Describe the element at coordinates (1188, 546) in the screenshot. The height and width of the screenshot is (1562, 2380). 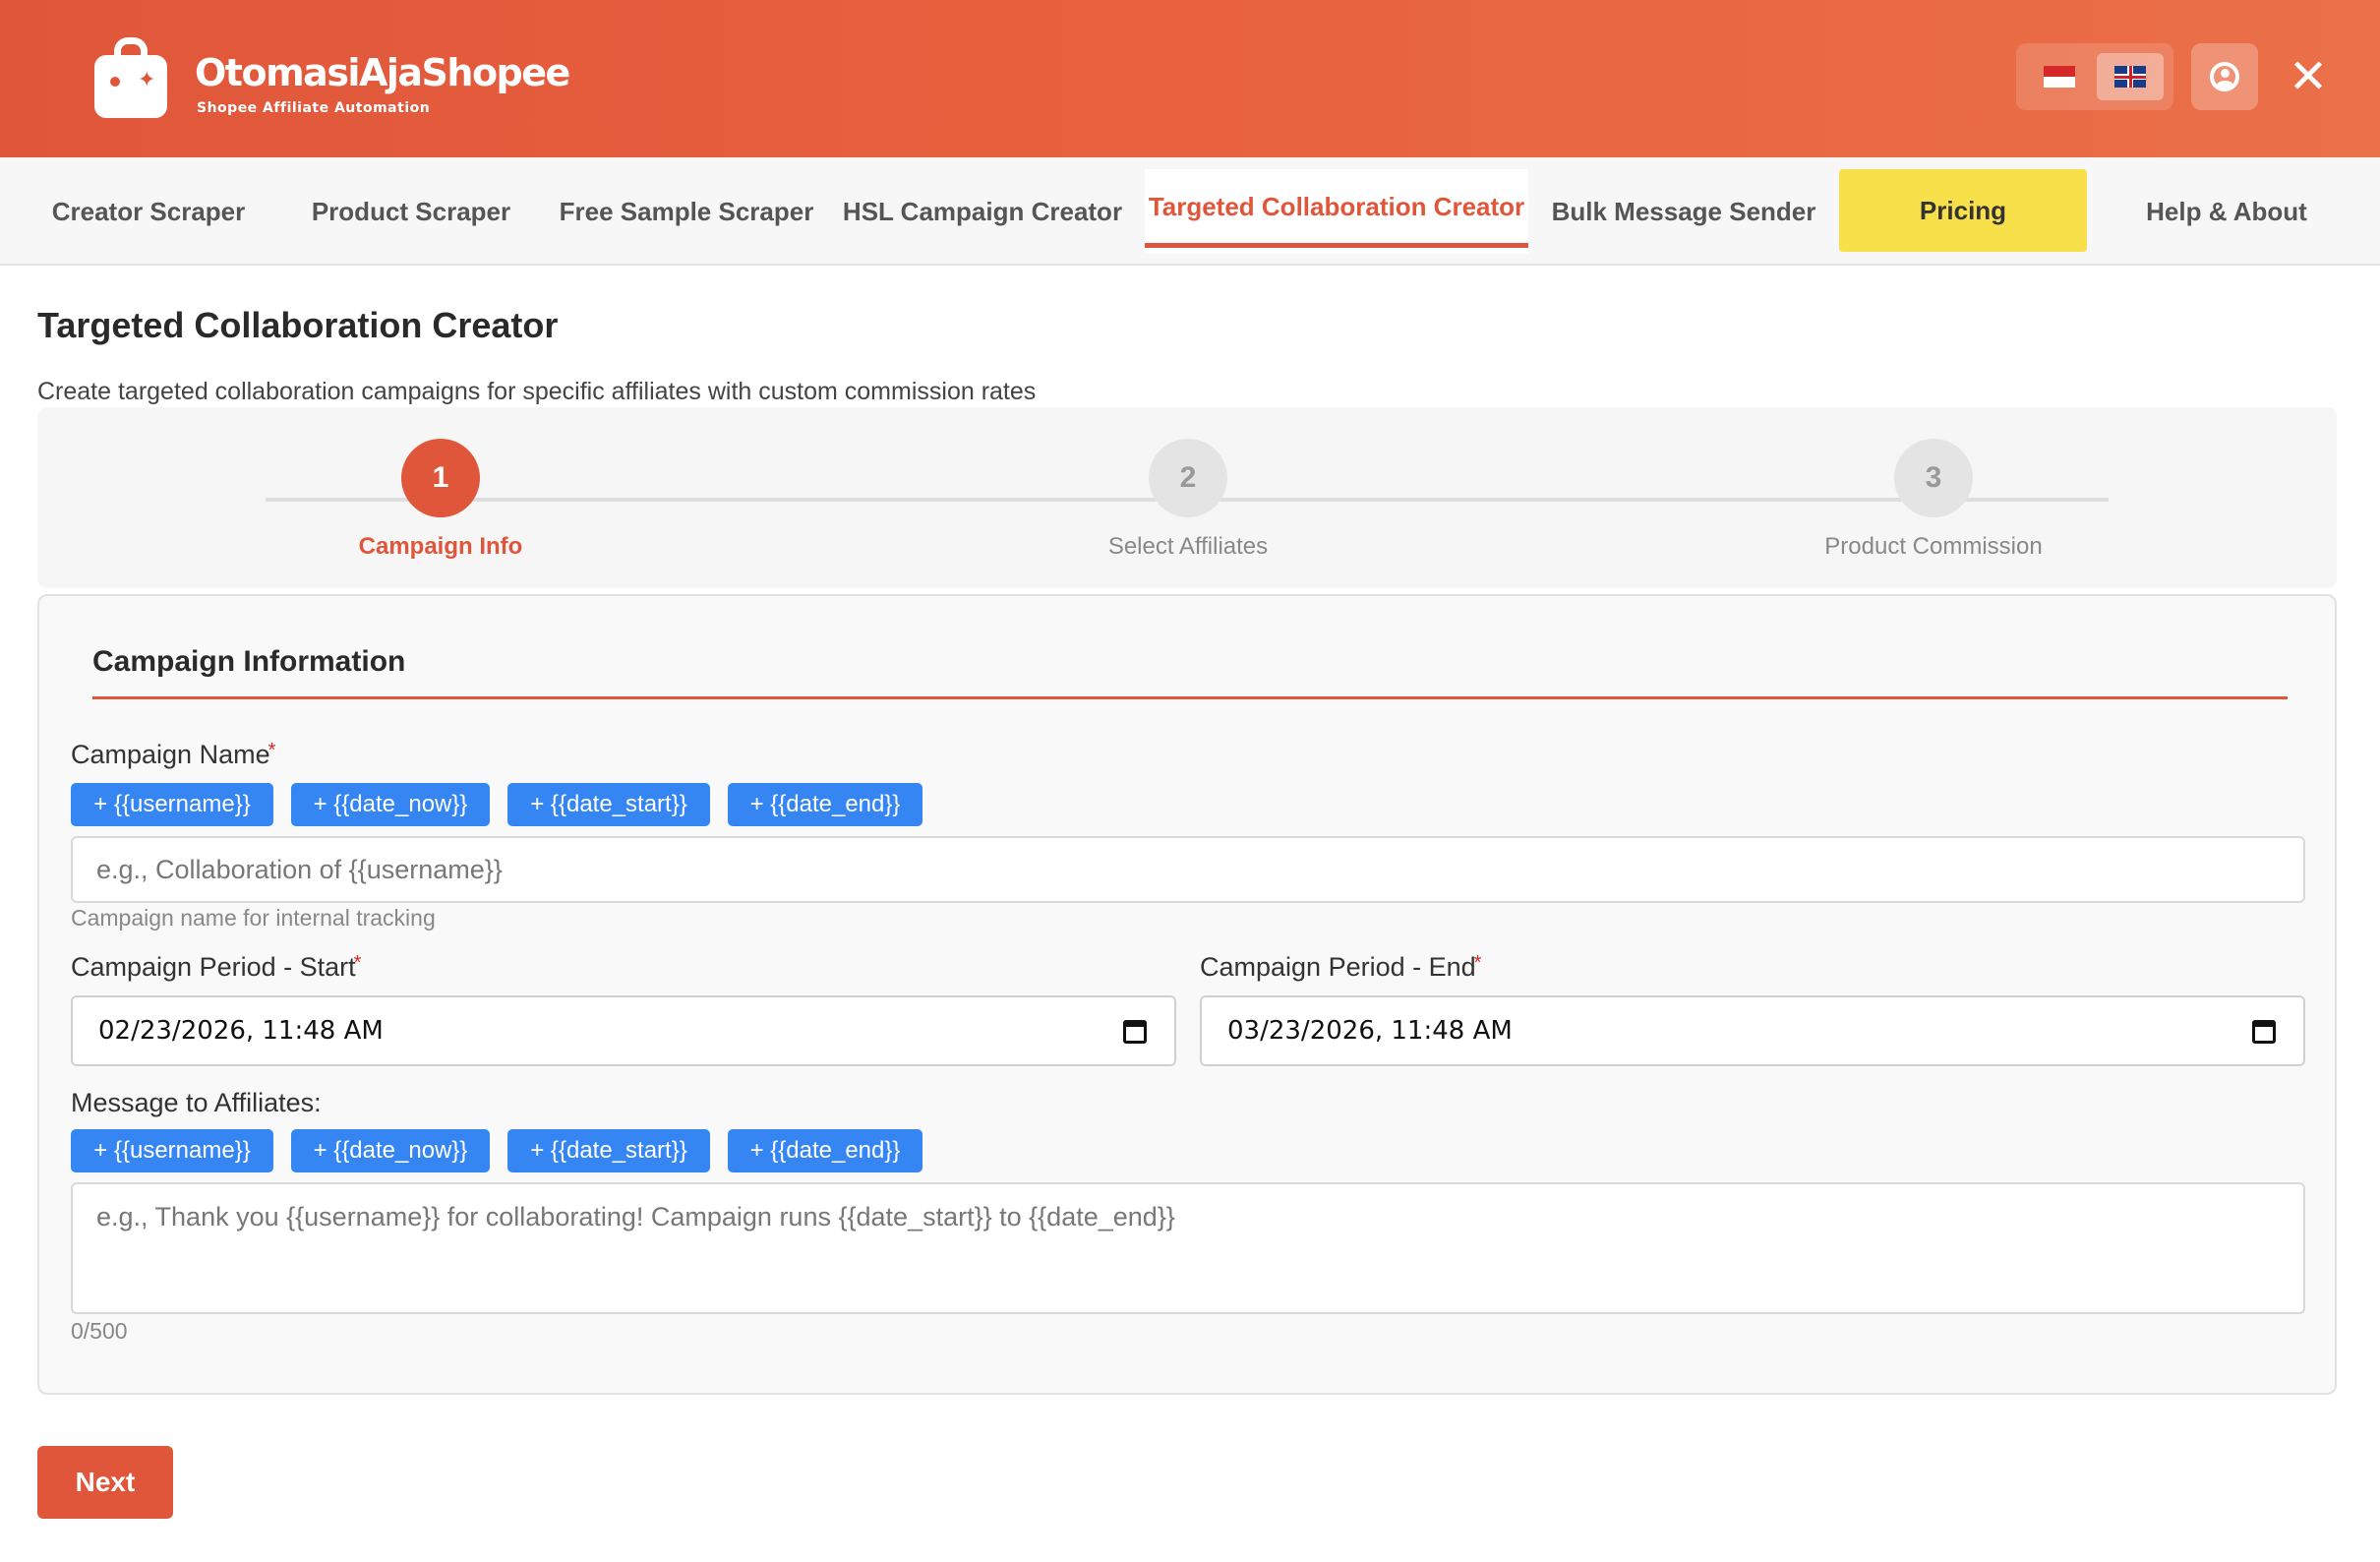
I see `step-2-label: Select Affiliates` at that location.